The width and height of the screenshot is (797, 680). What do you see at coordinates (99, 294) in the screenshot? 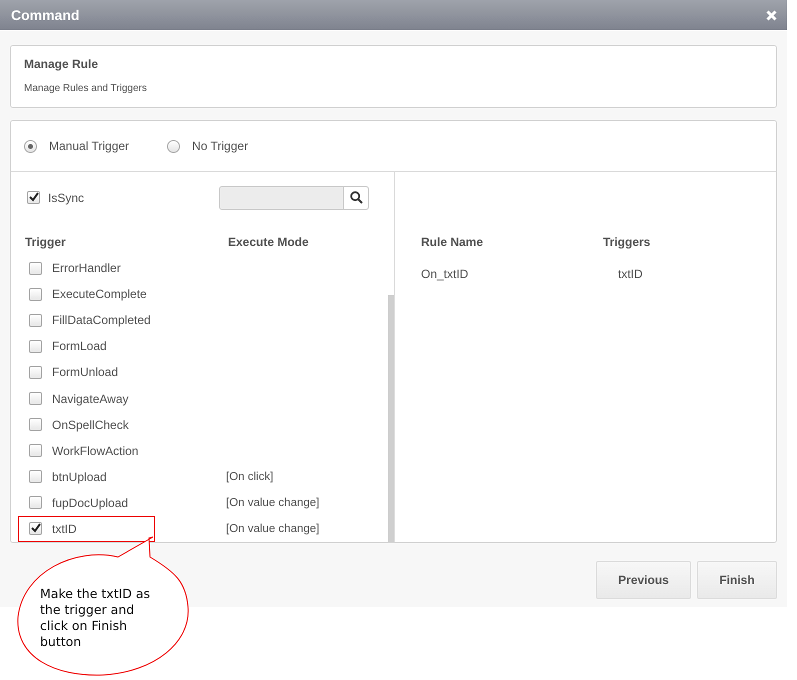
I see `trigger-name: ExecuteComplete` at bounding box center [99, 294].